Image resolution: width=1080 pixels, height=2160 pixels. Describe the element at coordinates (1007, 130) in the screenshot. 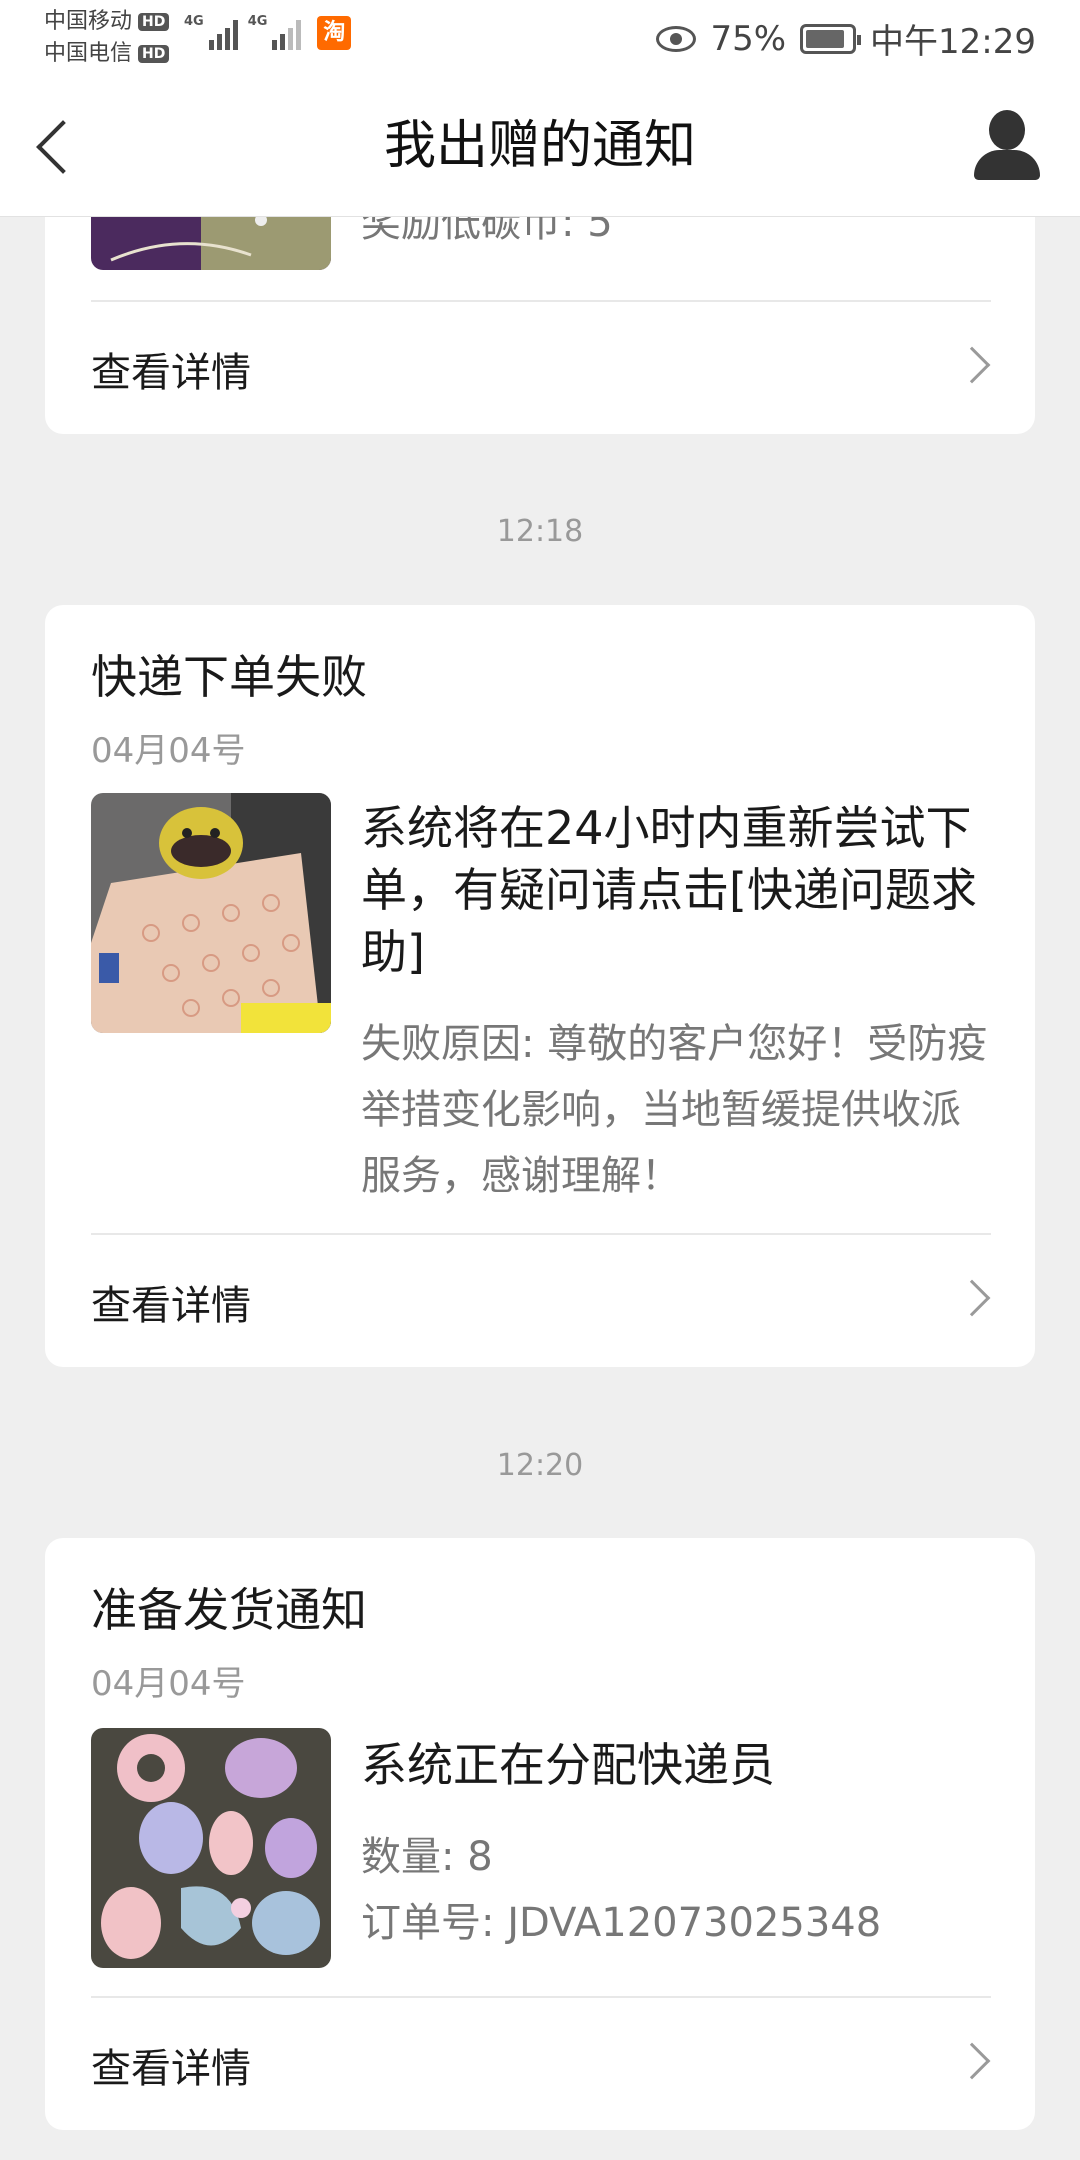

I see `user-icon` at that location.